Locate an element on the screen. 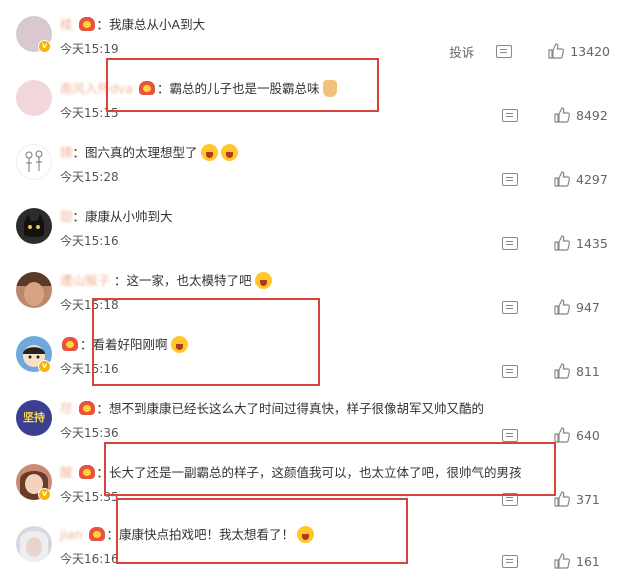 Image resolution: width=624 pixels, height=581 pixels. thumbs-up-emoji-icon is located at coordinates (329, 88).